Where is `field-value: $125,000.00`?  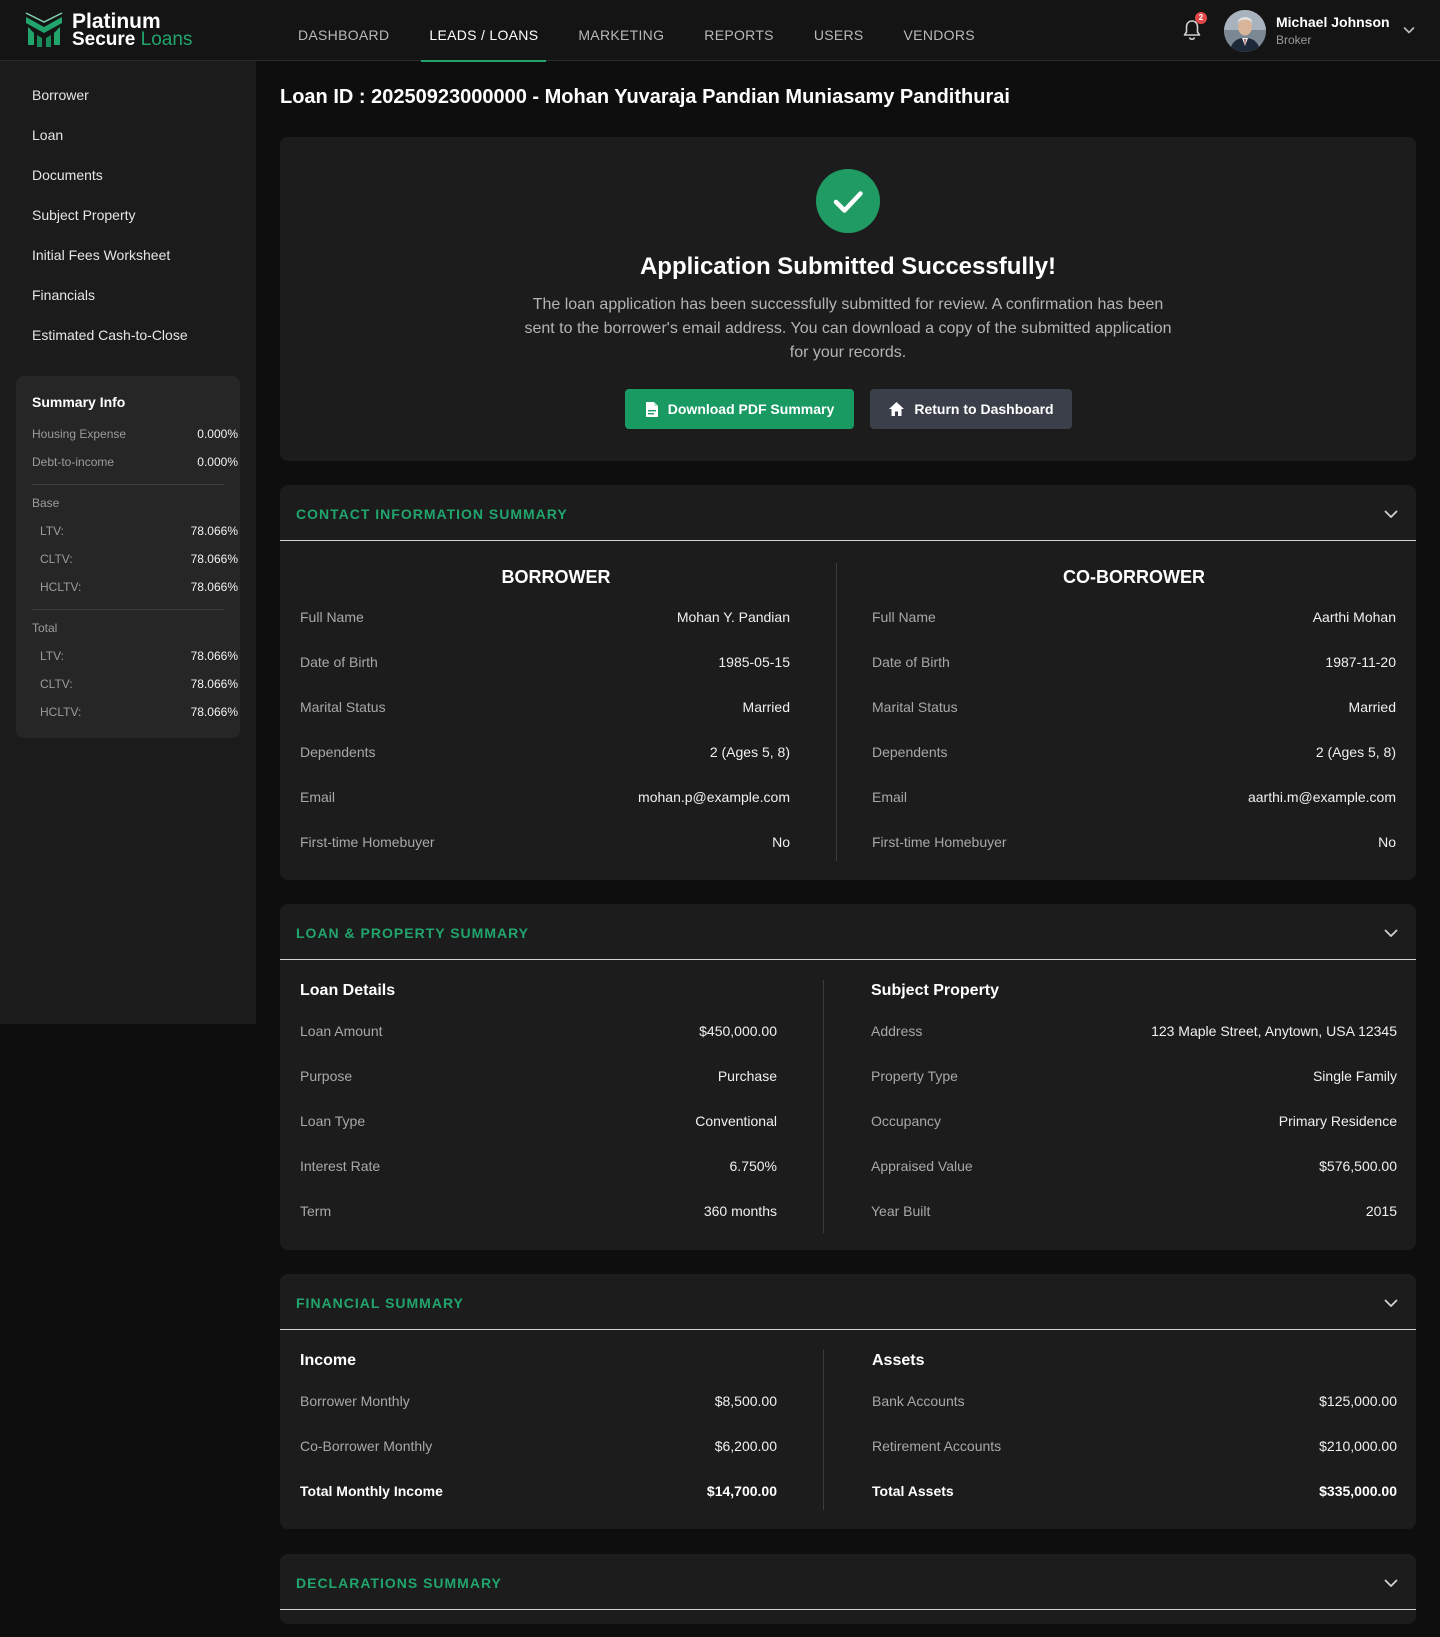
field-value: $125,000.00 is located at coordinates (1358, 1401).